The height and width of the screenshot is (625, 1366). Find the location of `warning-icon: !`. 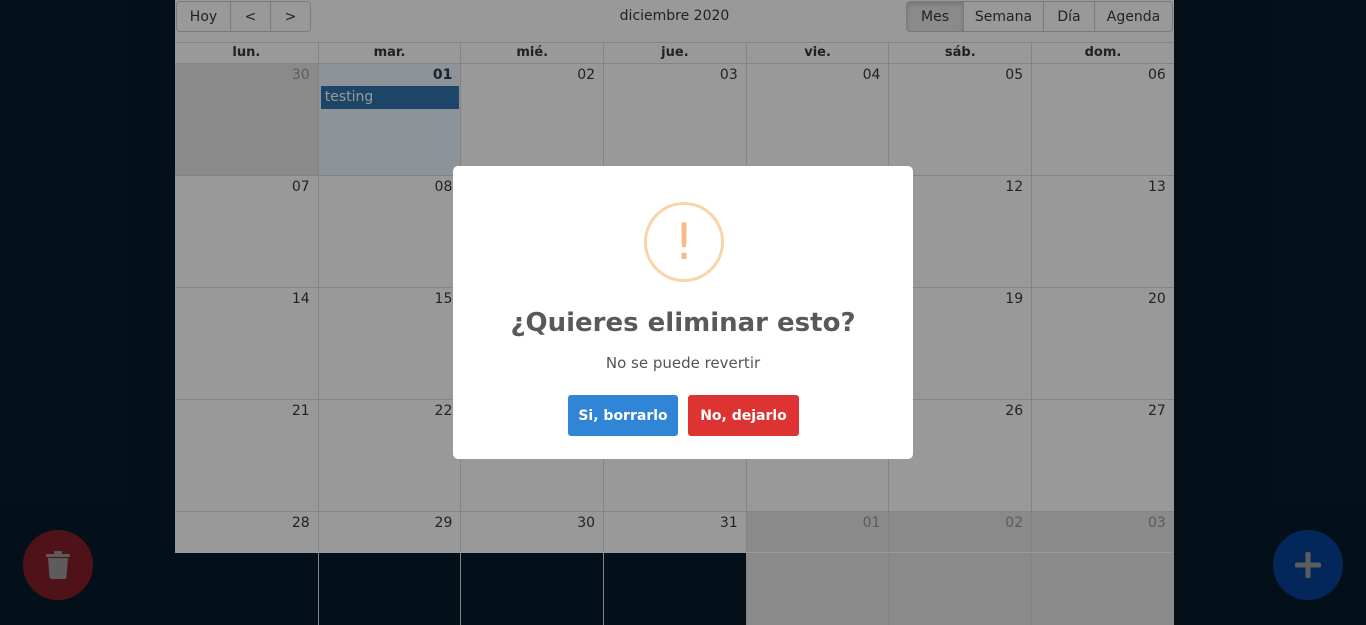

warning-icon: ! is located at coordinates (684, 242).